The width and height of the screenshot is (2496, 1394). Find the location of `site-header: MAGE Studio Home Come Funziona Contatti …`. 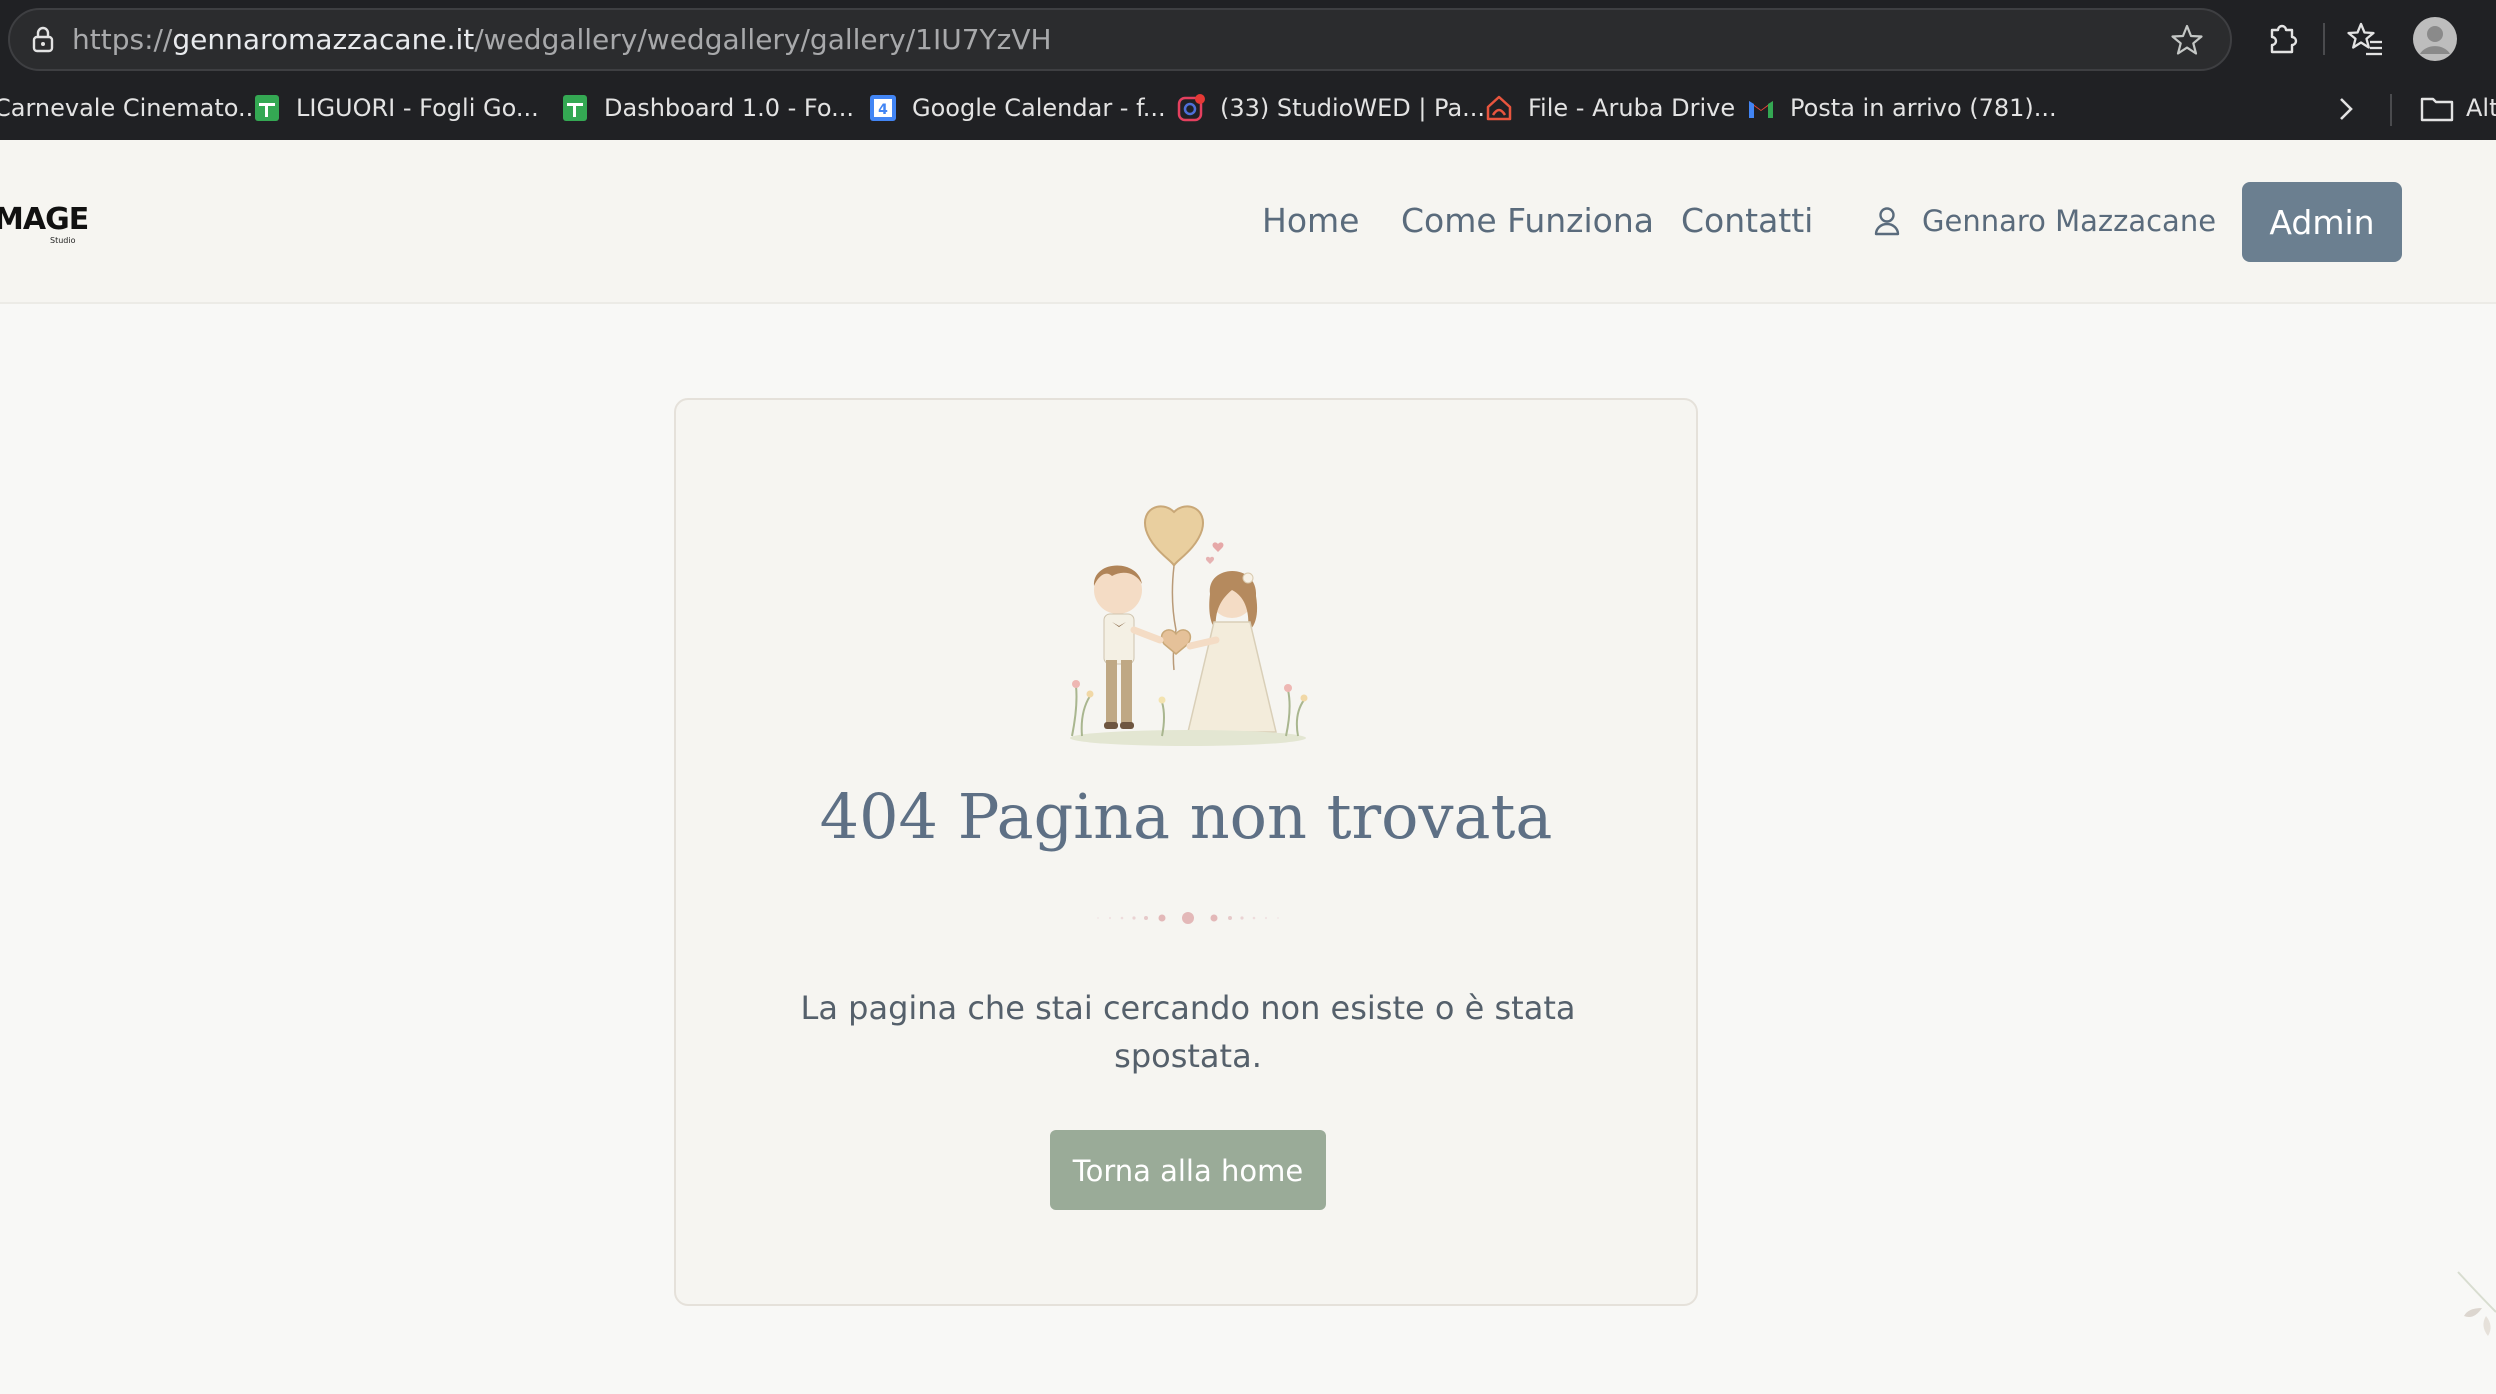

site-header: MAGE Studio Home Come Funziona Contatti … is located at coordinates (1248, 222).